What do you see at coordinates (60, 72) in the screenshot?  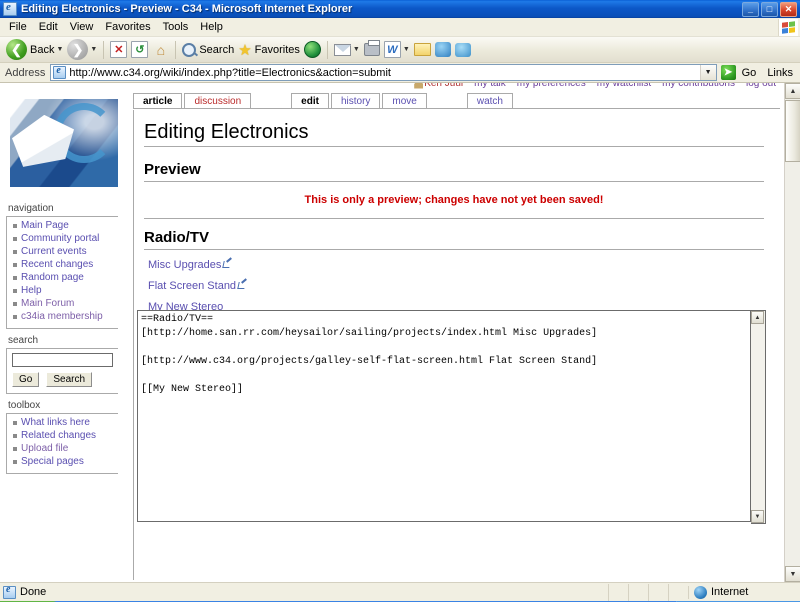 I see `page-icon` at bounding box center [60, 72].